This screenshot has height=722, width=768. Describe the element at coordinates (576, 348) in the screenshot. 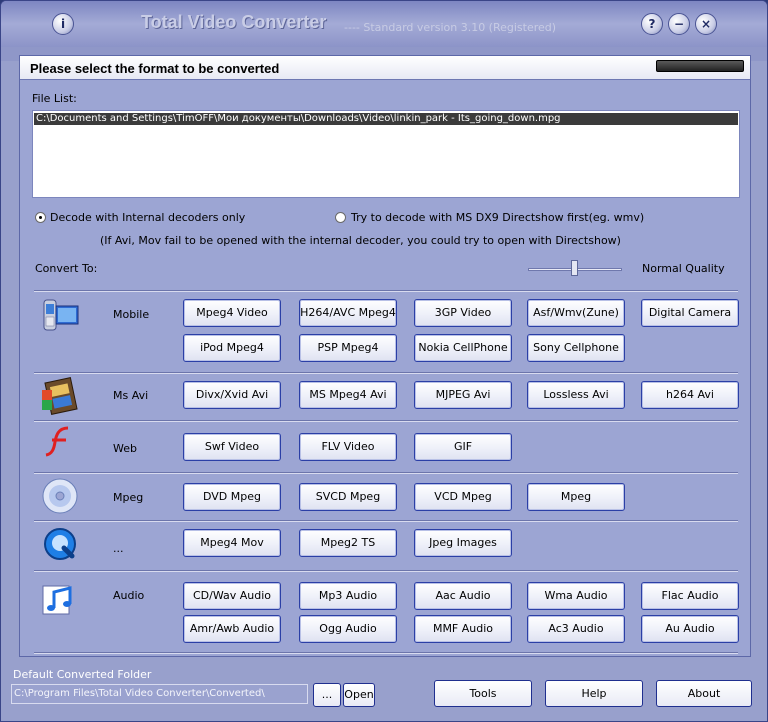

I see `format-button-sony-cellphone: Sony Cellphone` at that location.